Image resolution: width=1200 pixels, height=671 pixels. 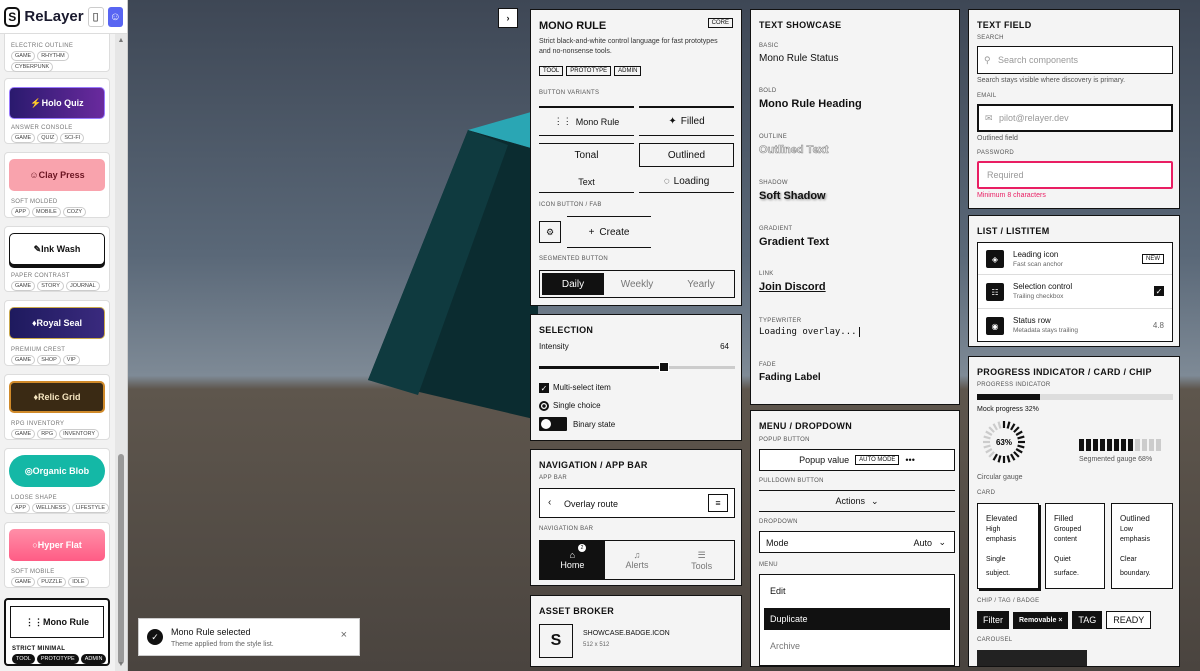 I want to click on asset-size: 512 x 512, so click(x=596, y=645).